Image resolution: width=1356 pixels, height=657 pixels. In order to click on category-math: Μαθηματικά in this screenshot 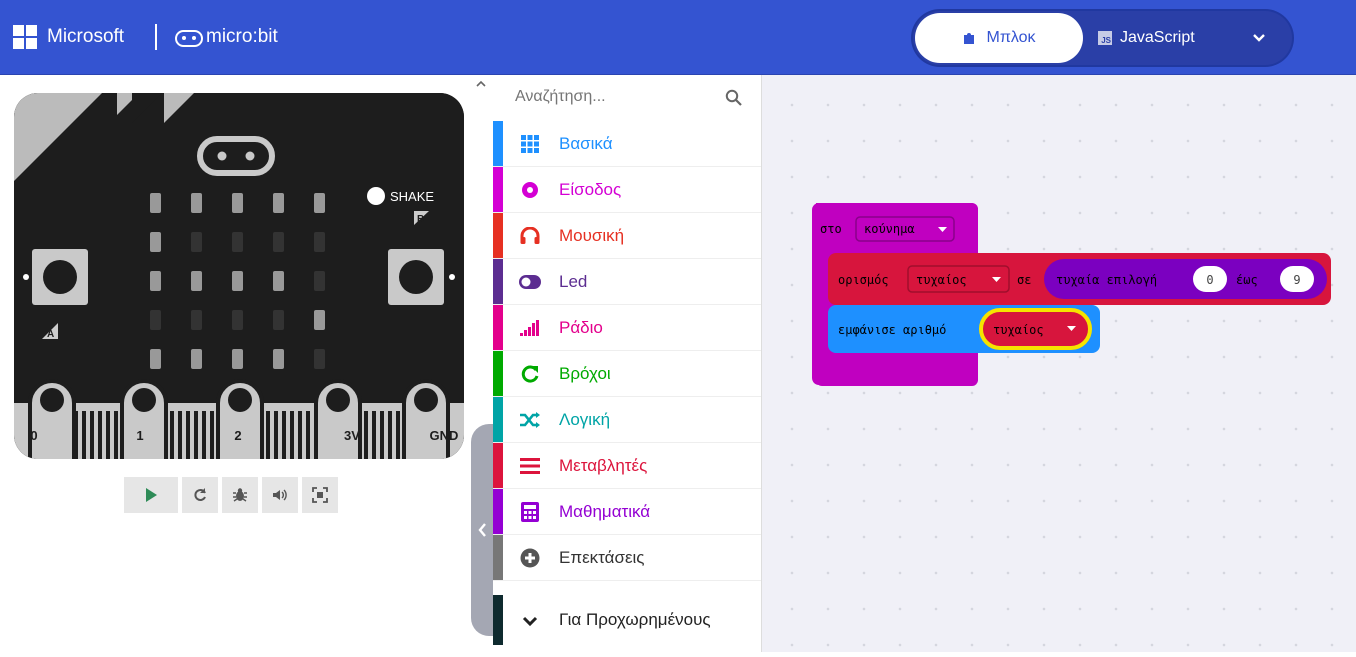, I will do `click(627, 512)`.